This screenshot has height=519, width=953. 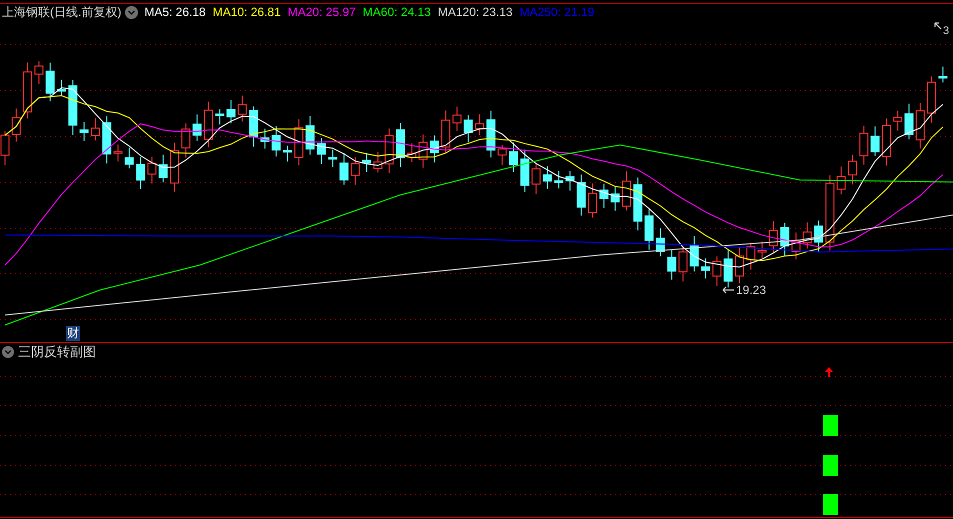 I want to click on moving-average-value: MA120: 23.13, so click(x=475, y=12).